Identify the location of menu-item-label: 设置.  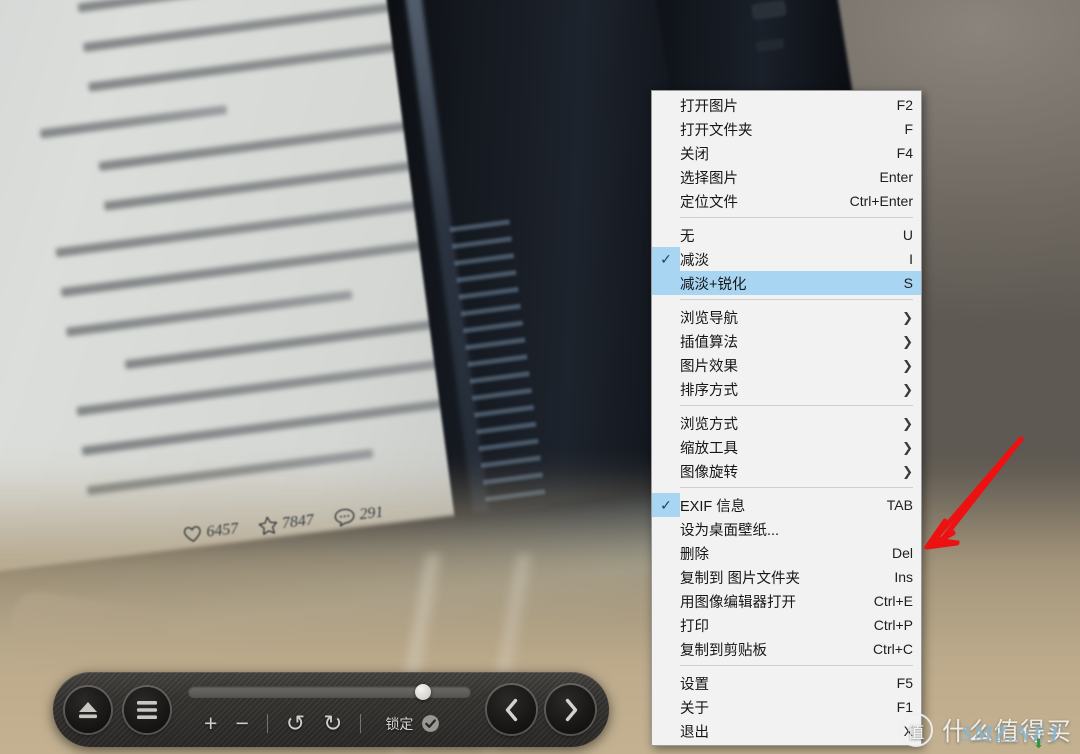
(694, 684).